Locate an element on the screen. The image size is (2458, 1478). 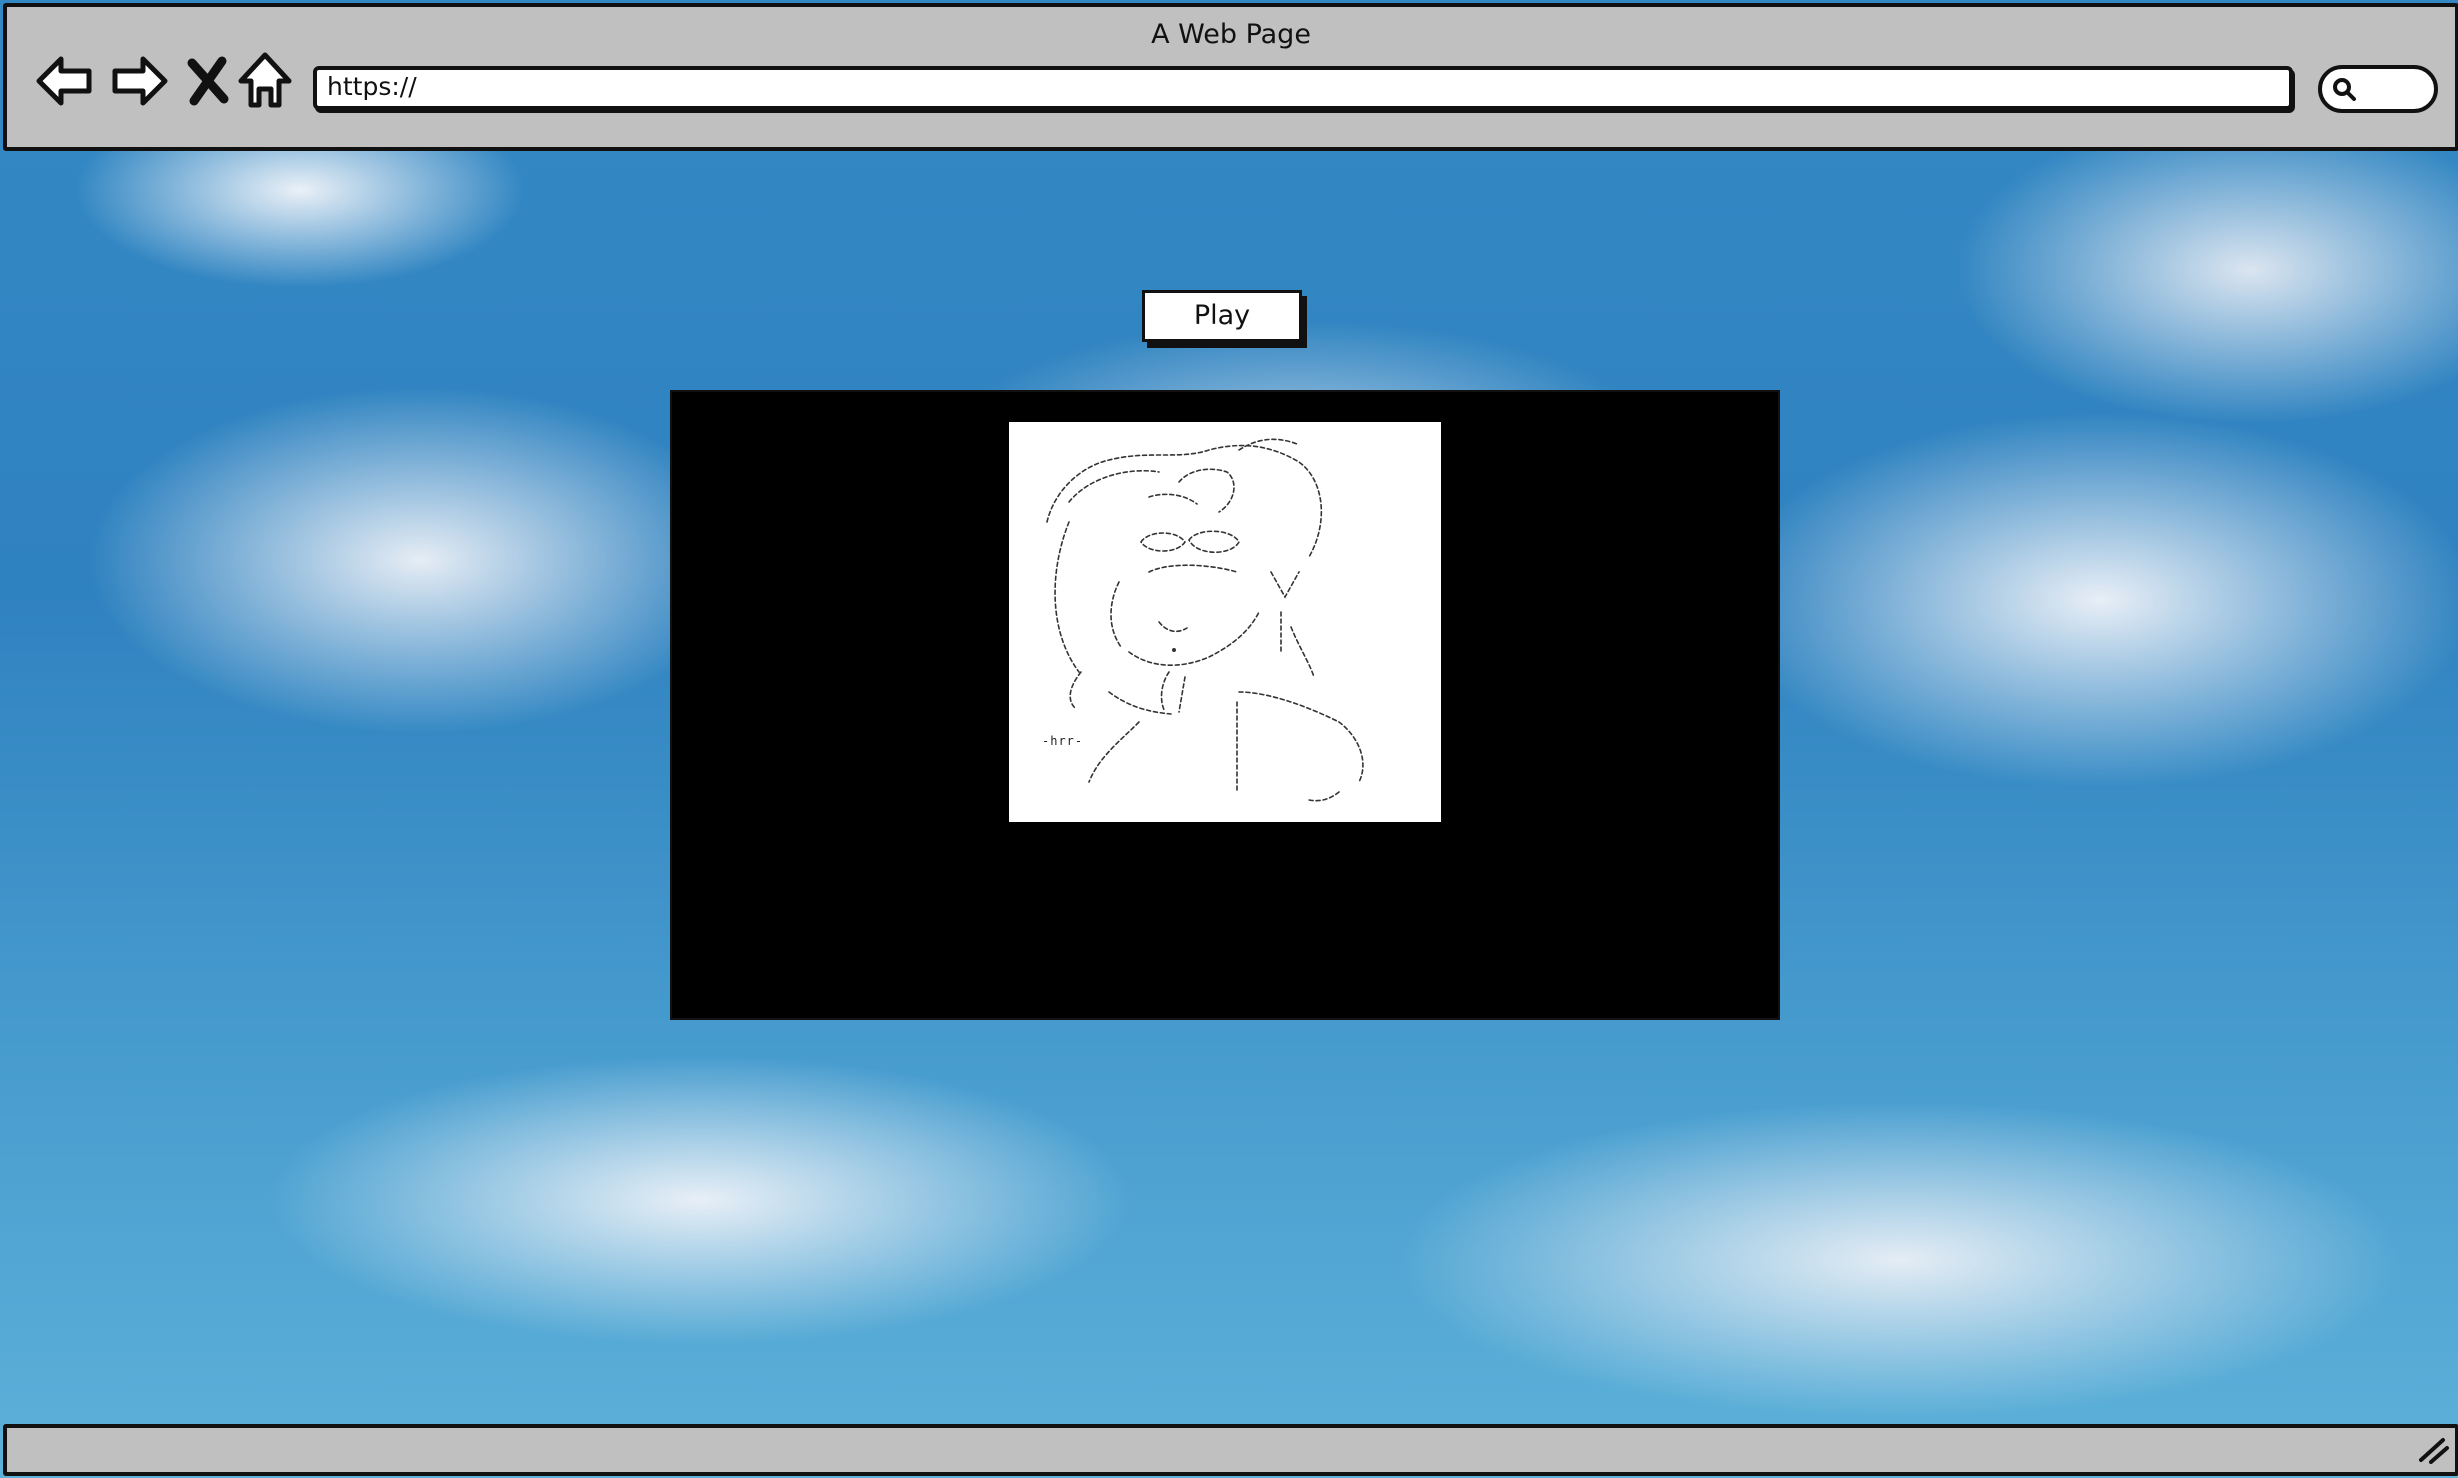
address-input: https:// is located at coordinates (372, 86).